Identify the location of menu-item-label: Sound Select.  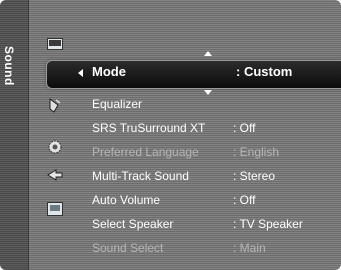
(128, 248).